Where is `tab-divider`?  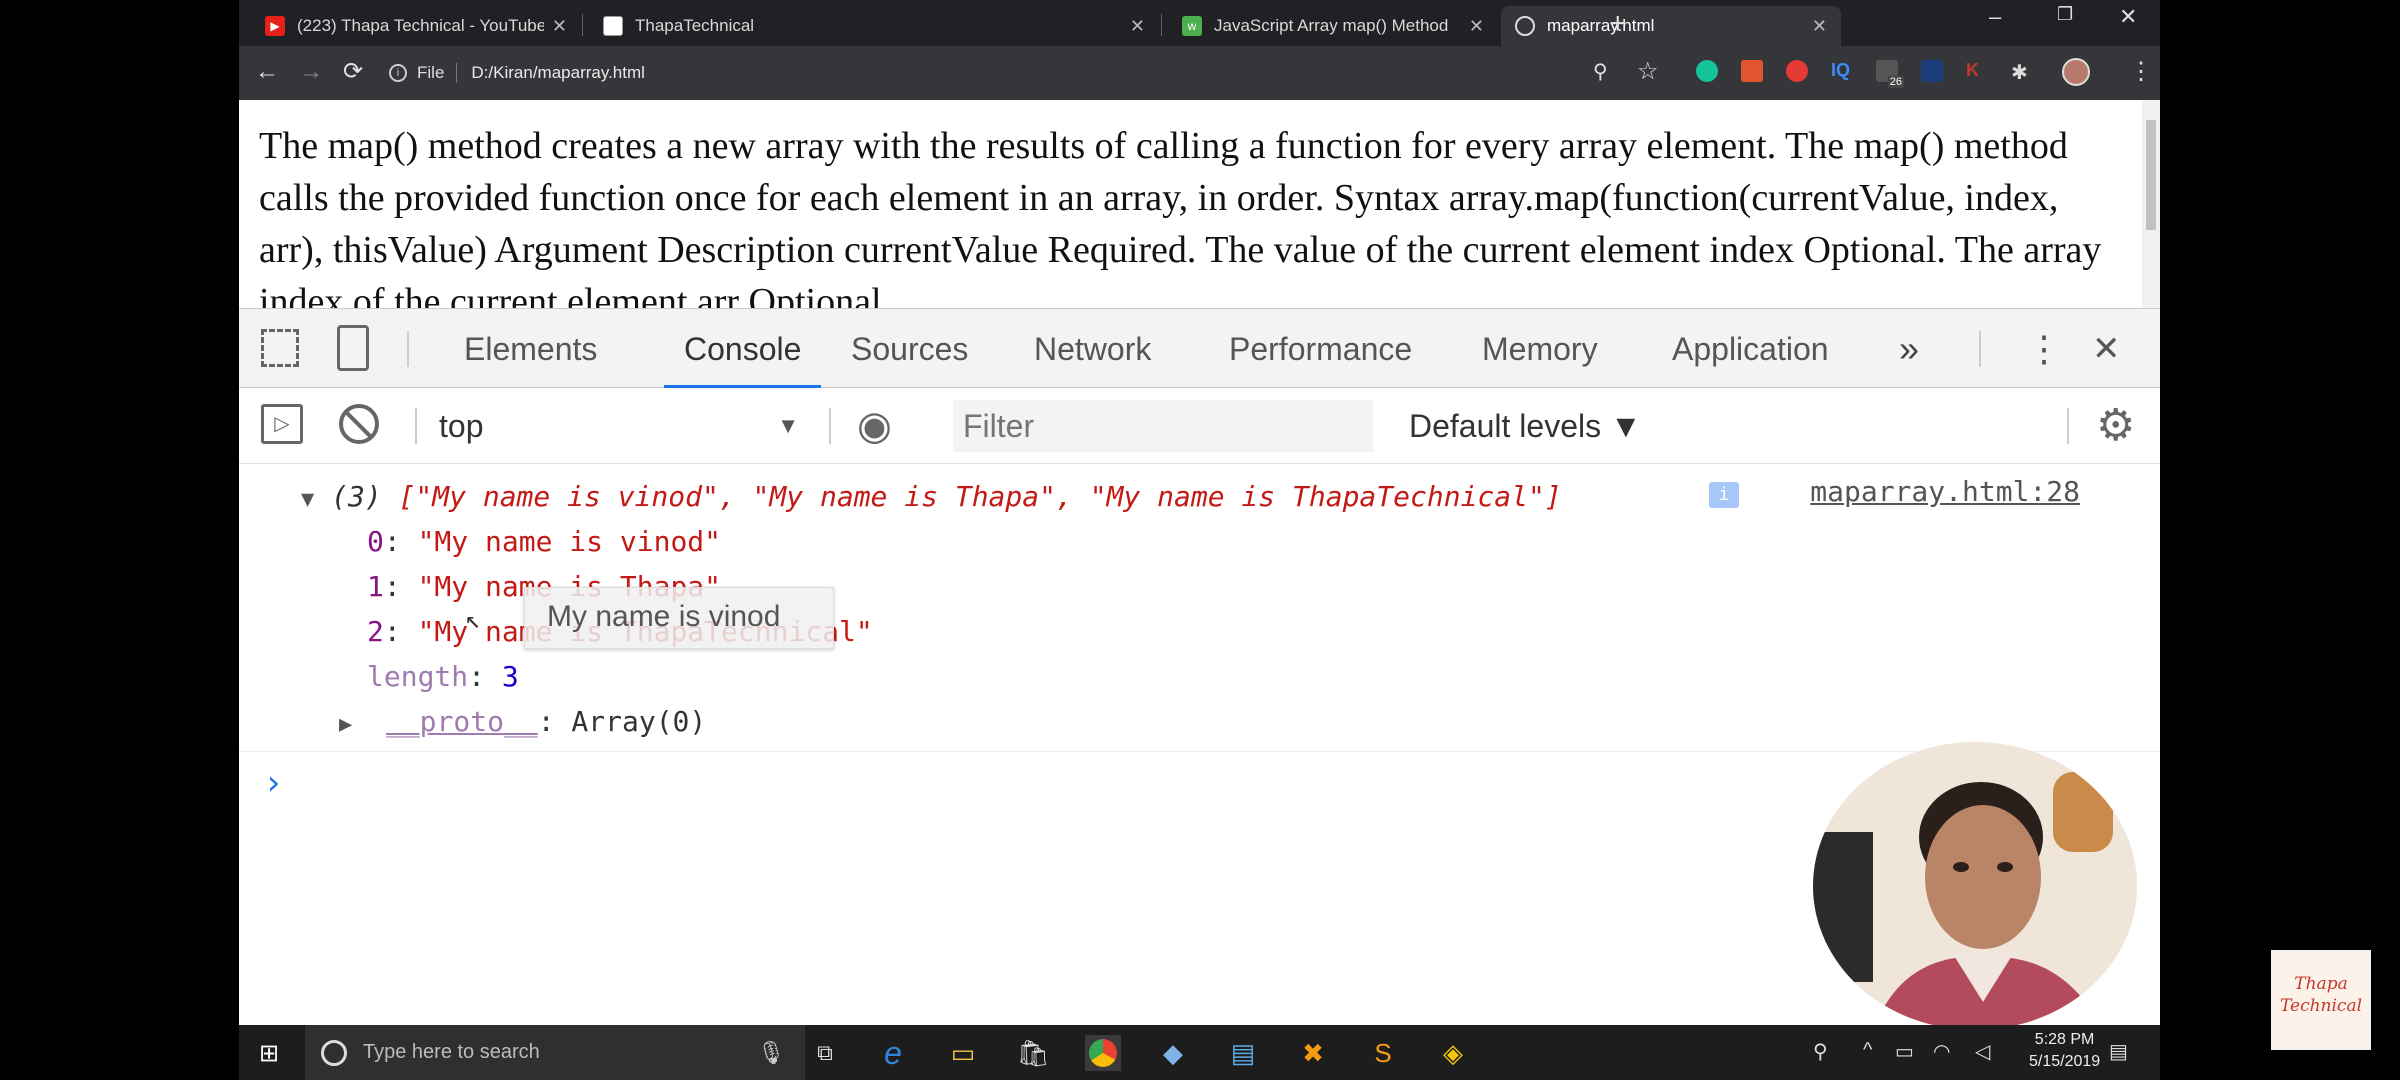
tab-divider is located at coordinates (1161, 25).